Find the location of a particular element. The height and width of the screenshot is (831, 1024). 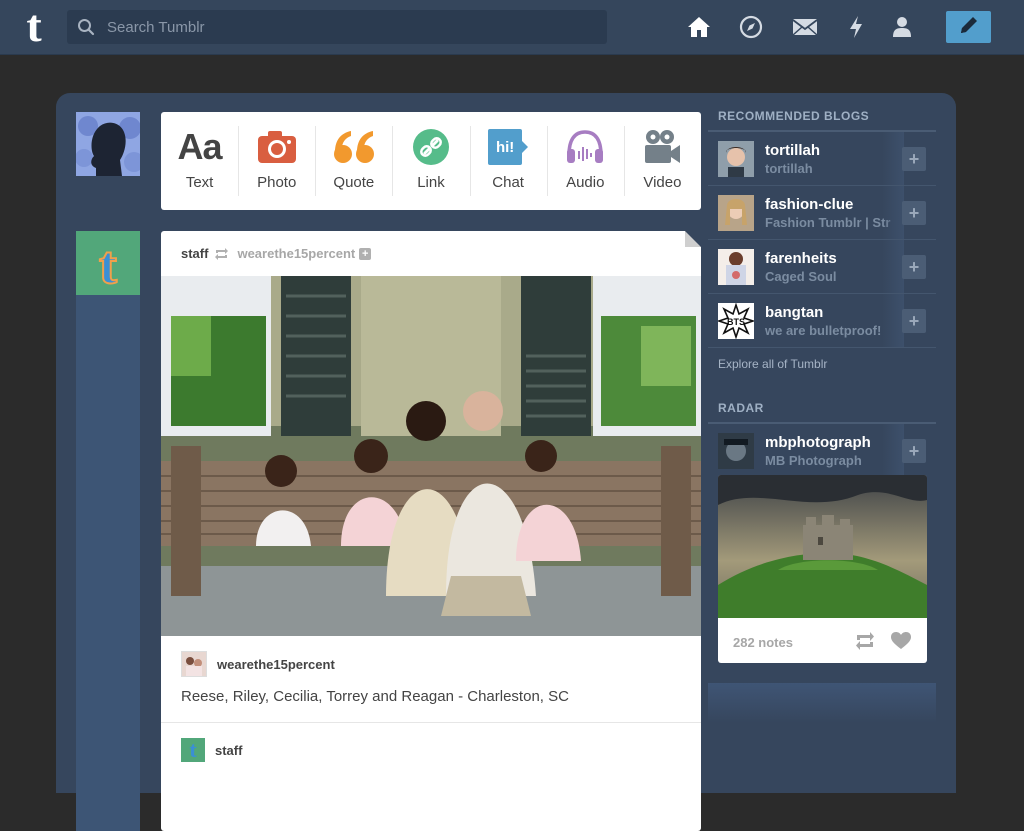

post-type-label: Chat is located at coordinates (508, 182).